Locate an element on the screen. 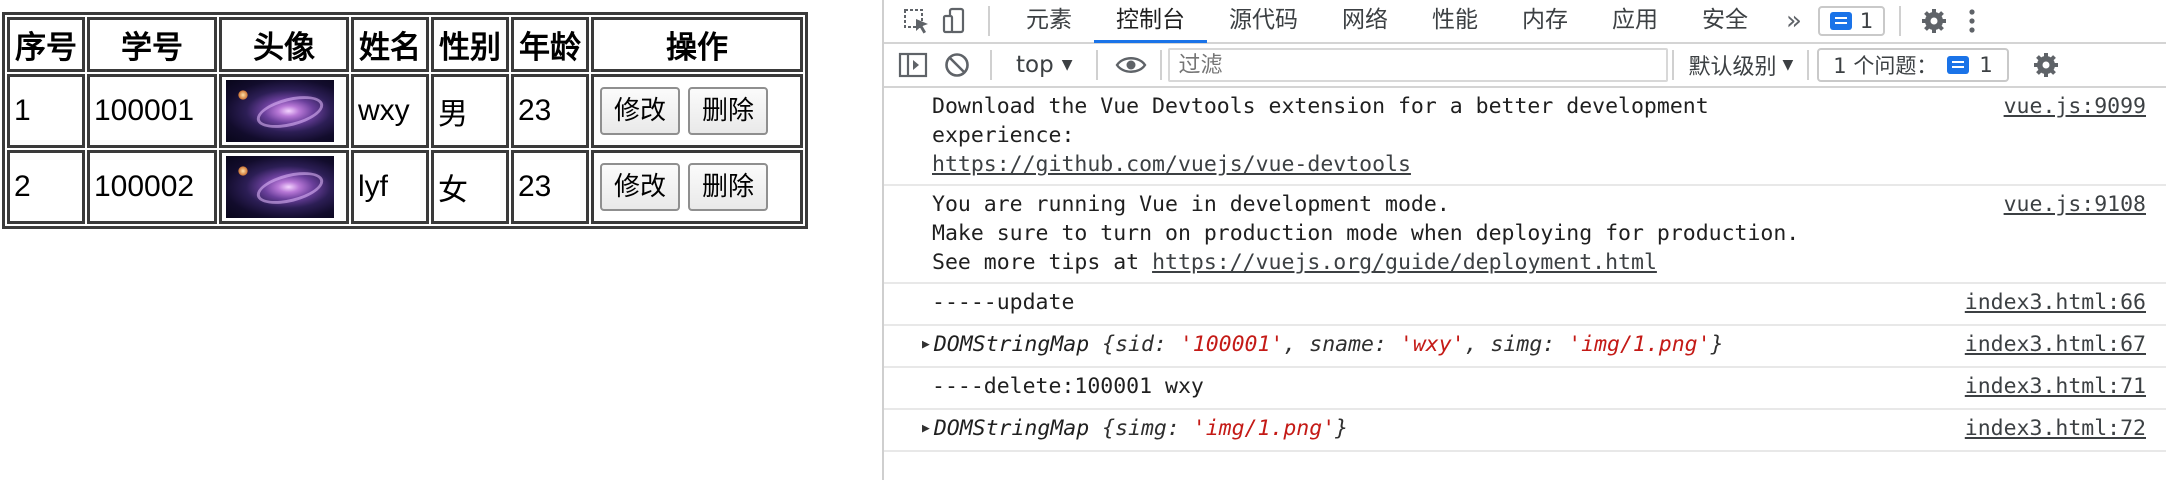 This screenshot has height=480, width=2166. header-actions: 操作 is located at coordinates (697, 44).